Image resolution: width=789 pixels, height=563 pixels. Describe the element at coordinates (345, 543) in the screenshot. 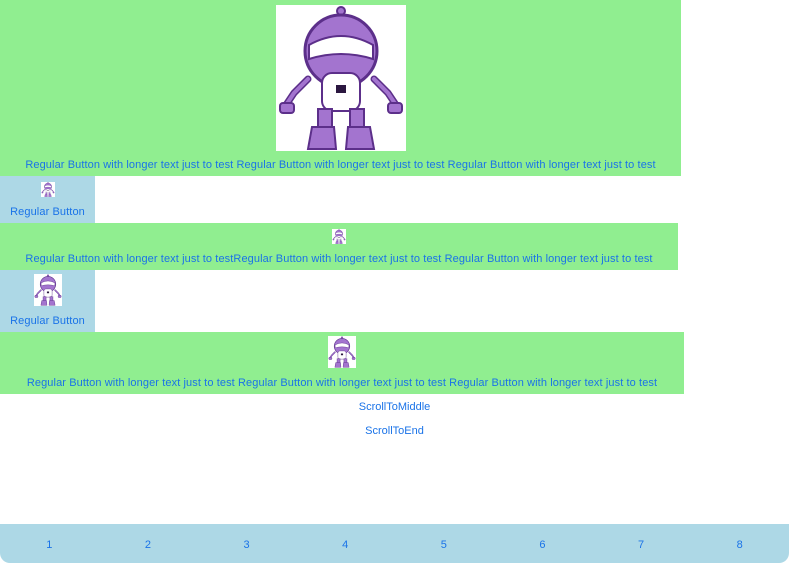

I see `tab-4: 4` at that location.